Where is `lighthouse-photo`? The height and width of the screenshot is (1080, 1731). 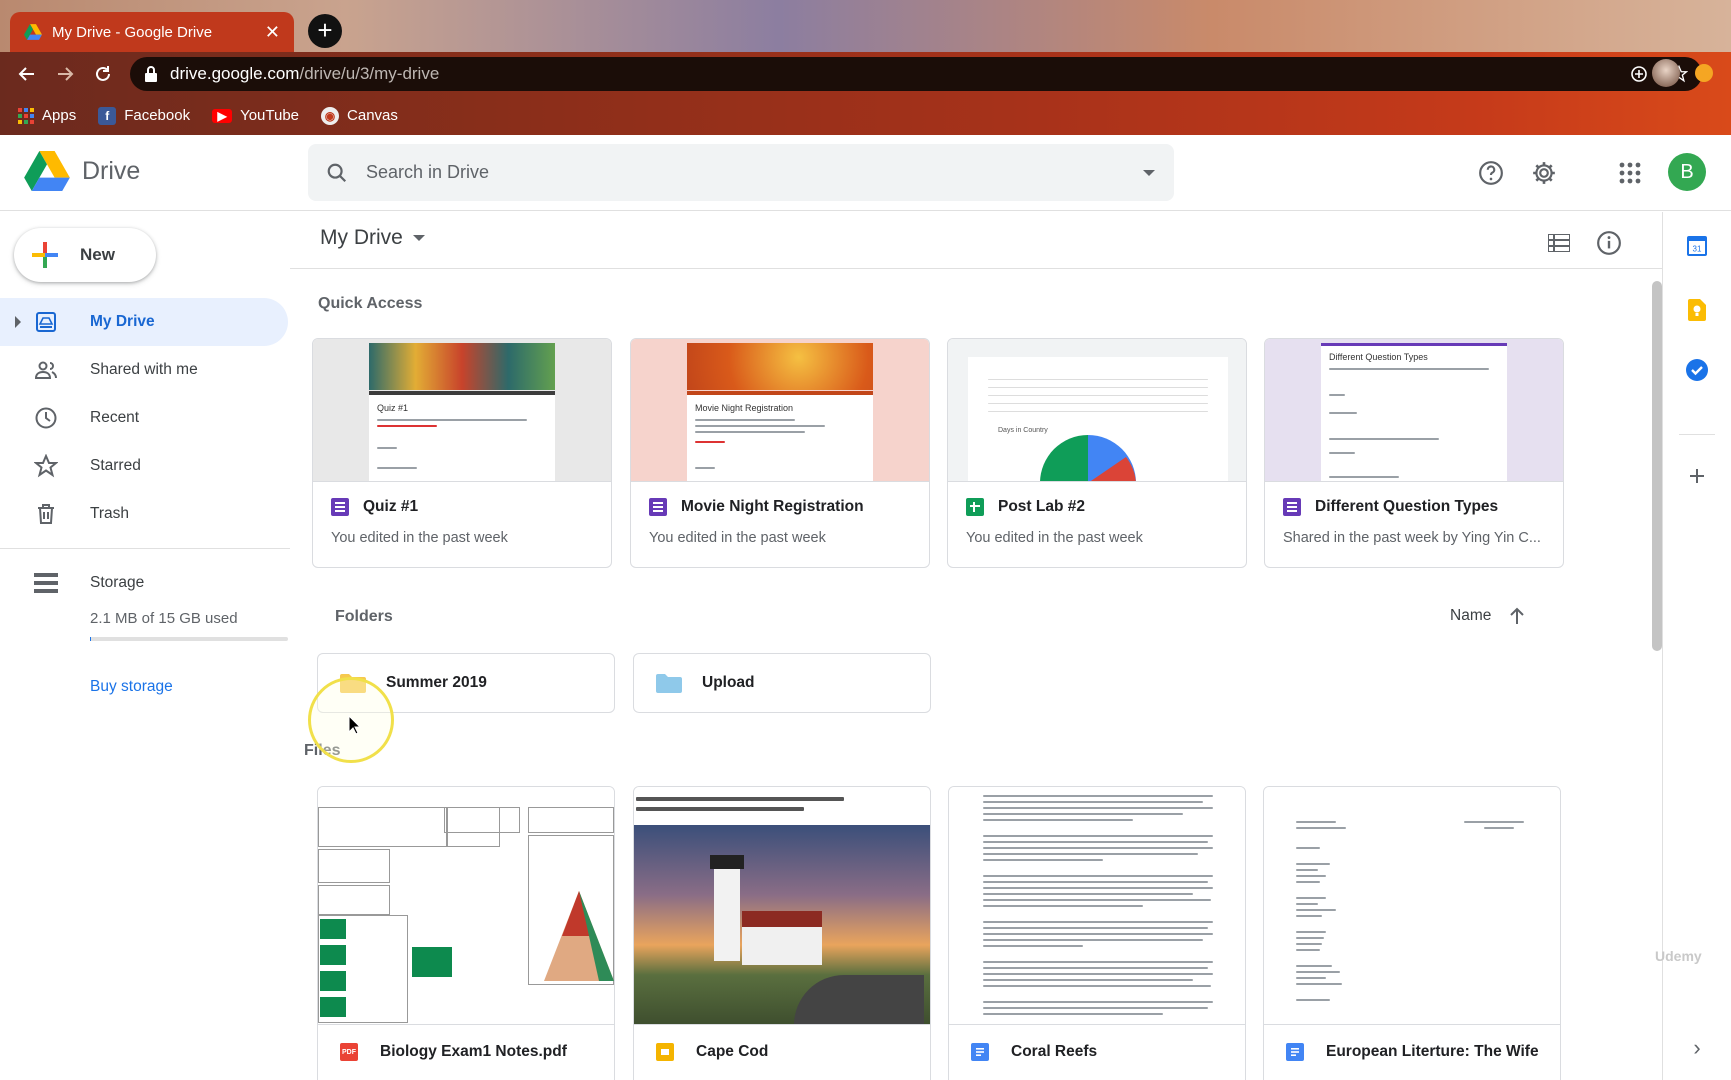
lighthouse-photo is located at coordinates (782, 924).